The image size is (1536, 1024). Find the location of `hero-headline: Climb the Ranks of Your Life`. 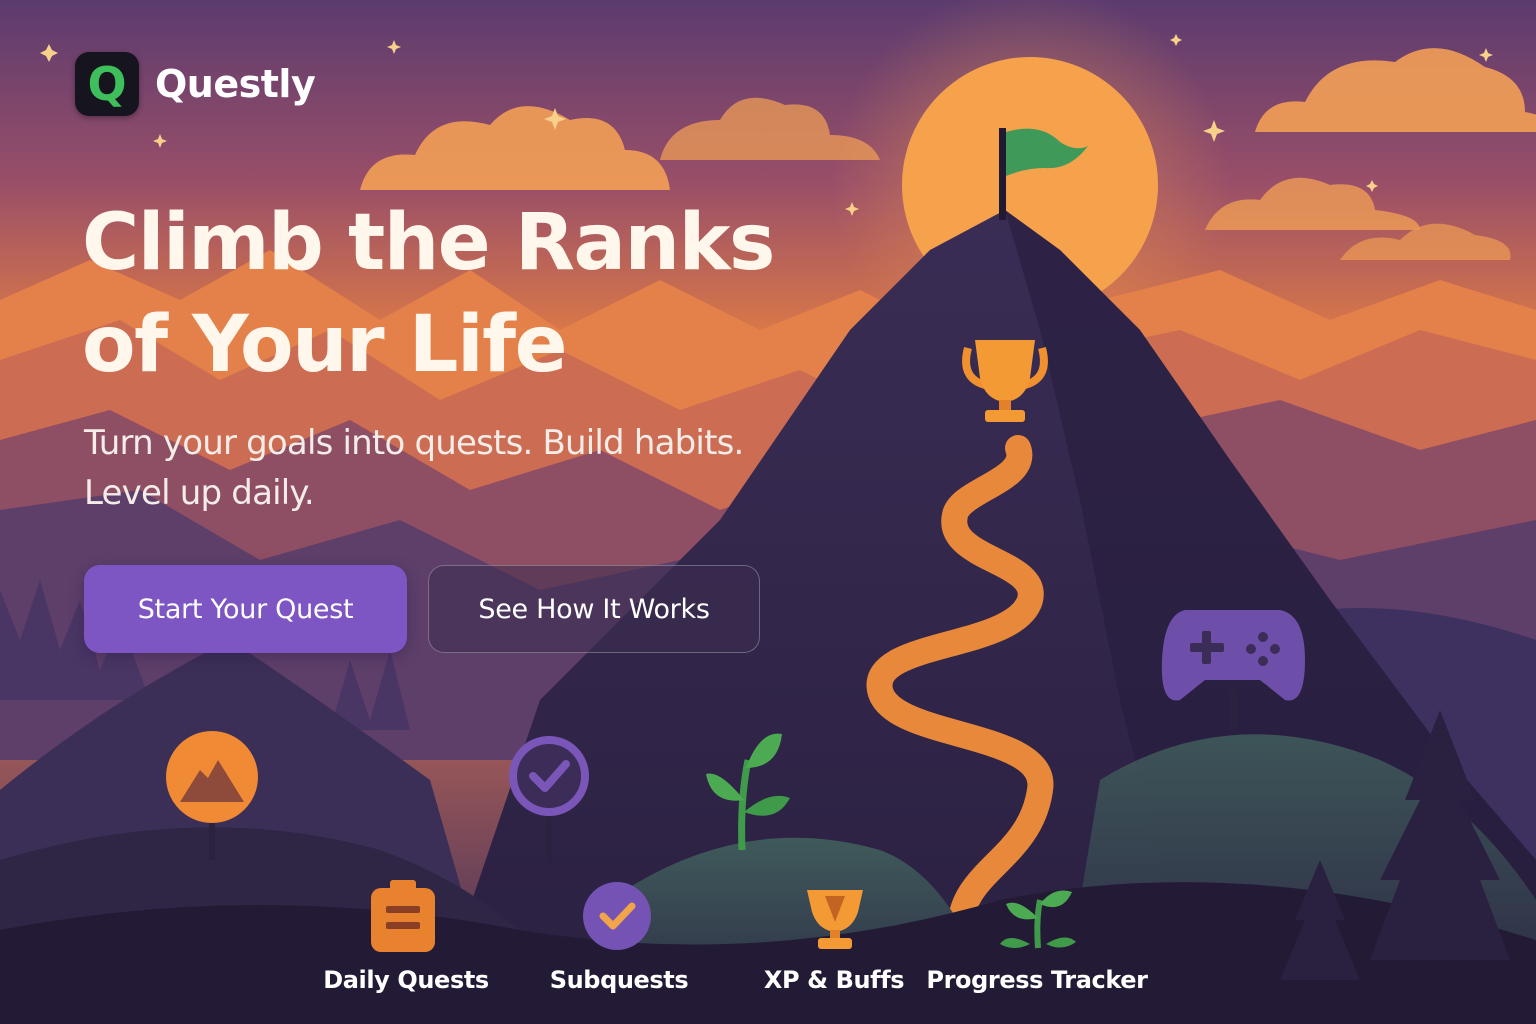

hero-headline: Climb the Ranks of Your Life is located at coordinates (462, 294).